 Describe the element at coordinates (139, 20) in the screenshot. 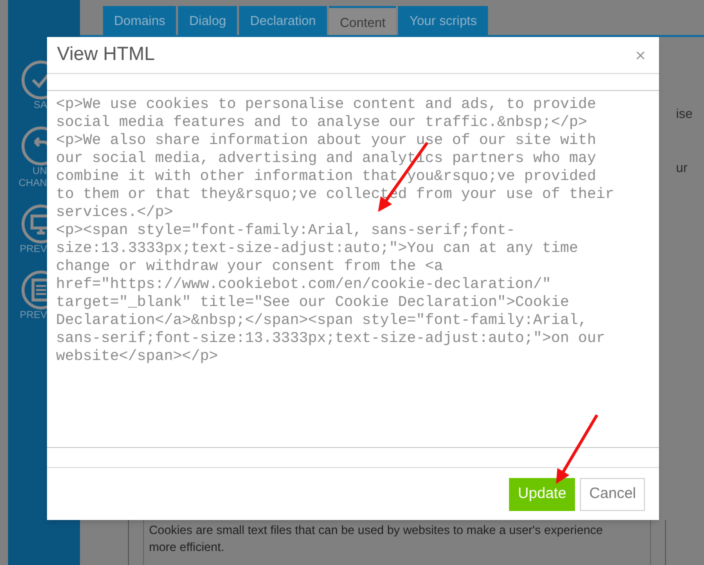

I see `tab: Domains` at that location.